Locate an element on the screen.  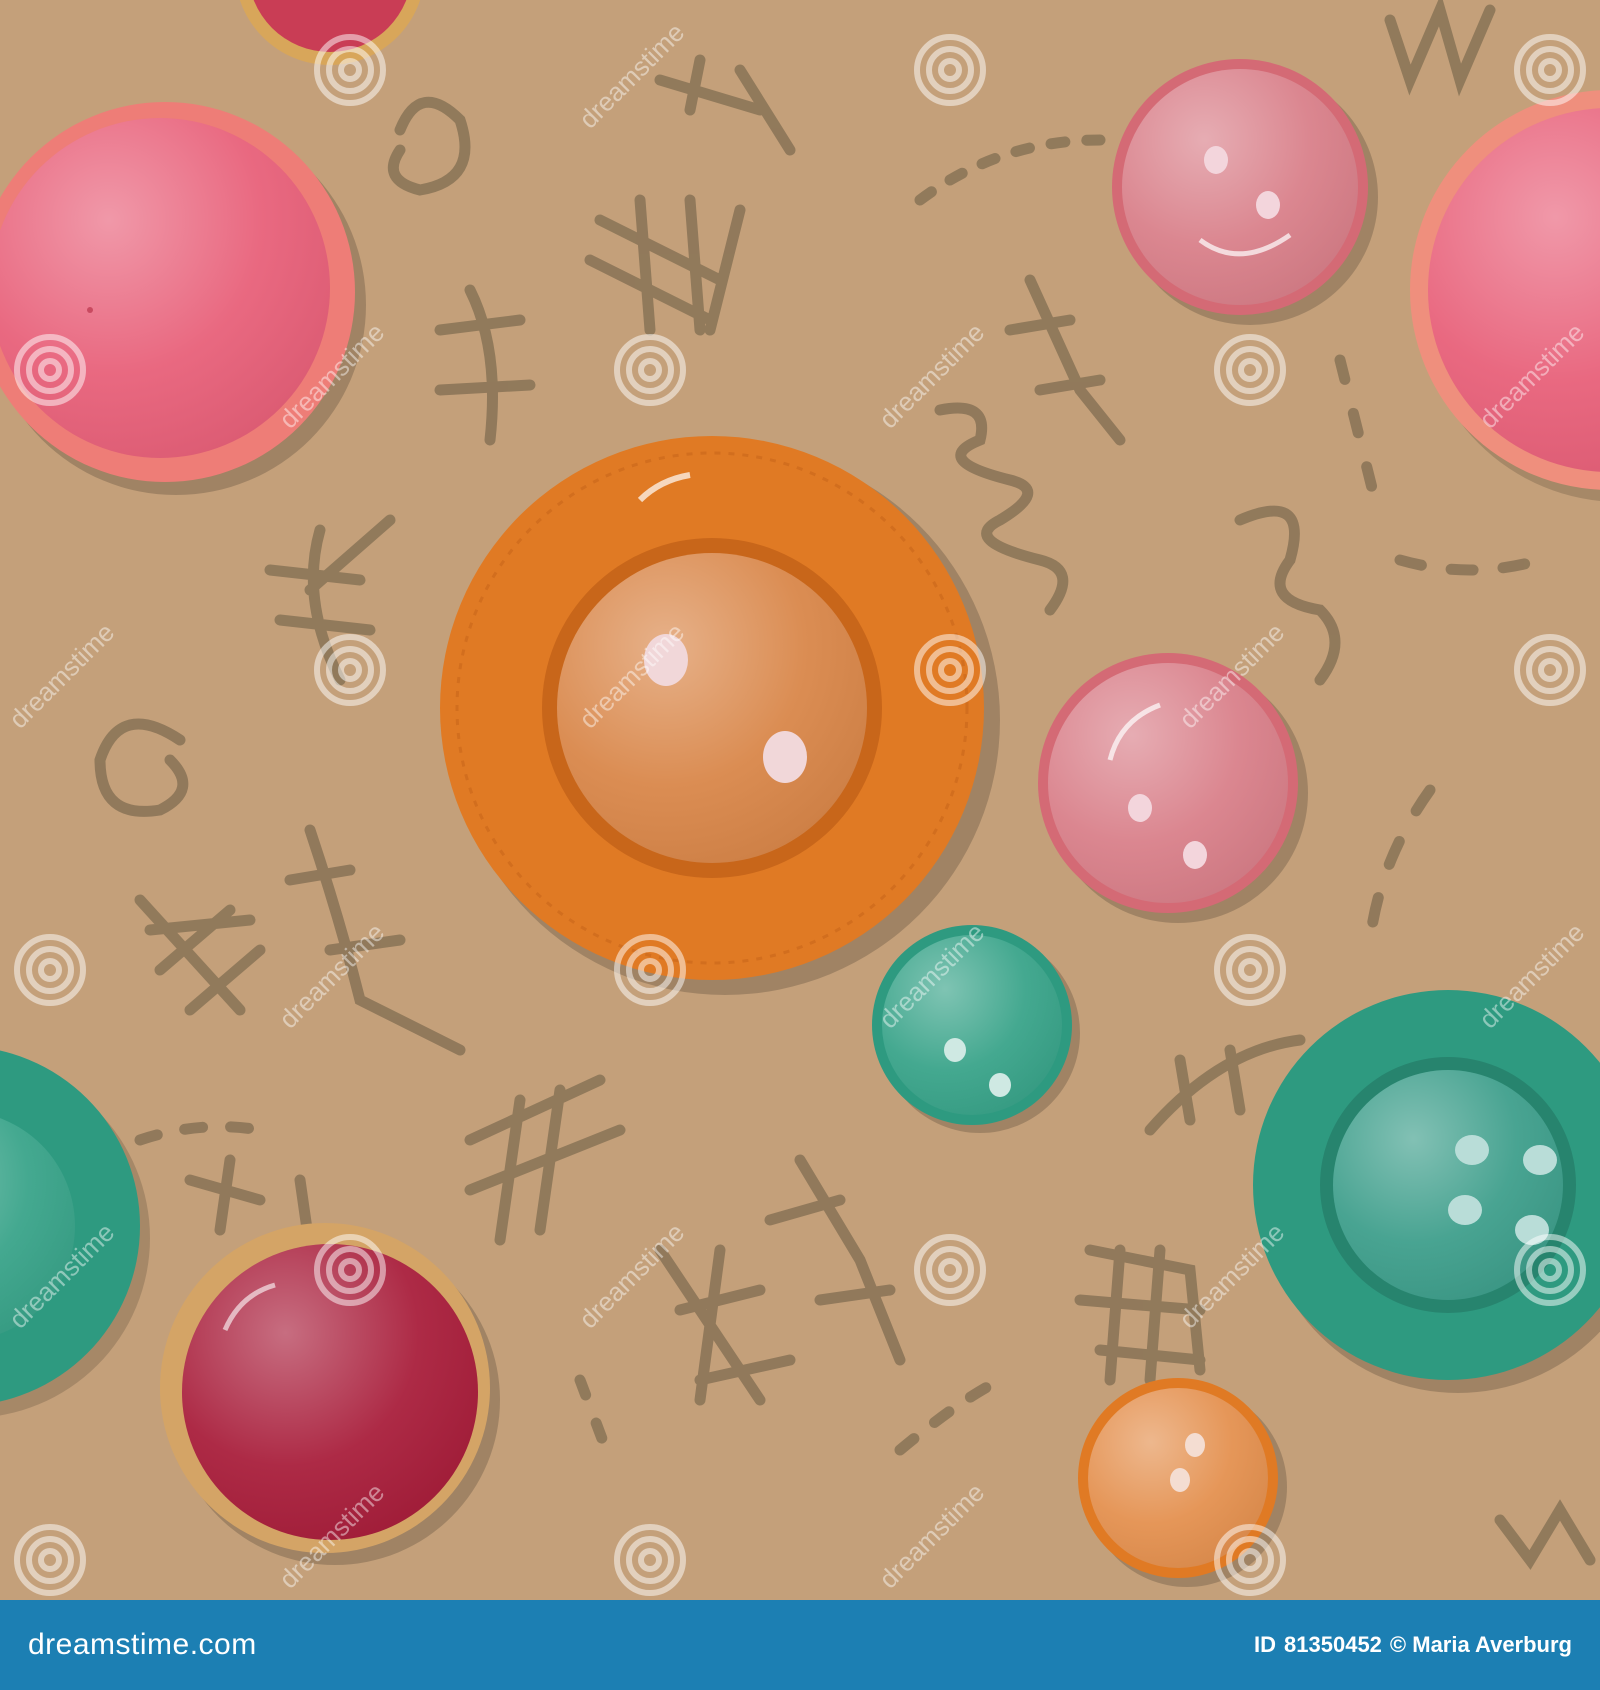
copyright-author: © Maria Averburg is located at coordinates (1480, 1644).